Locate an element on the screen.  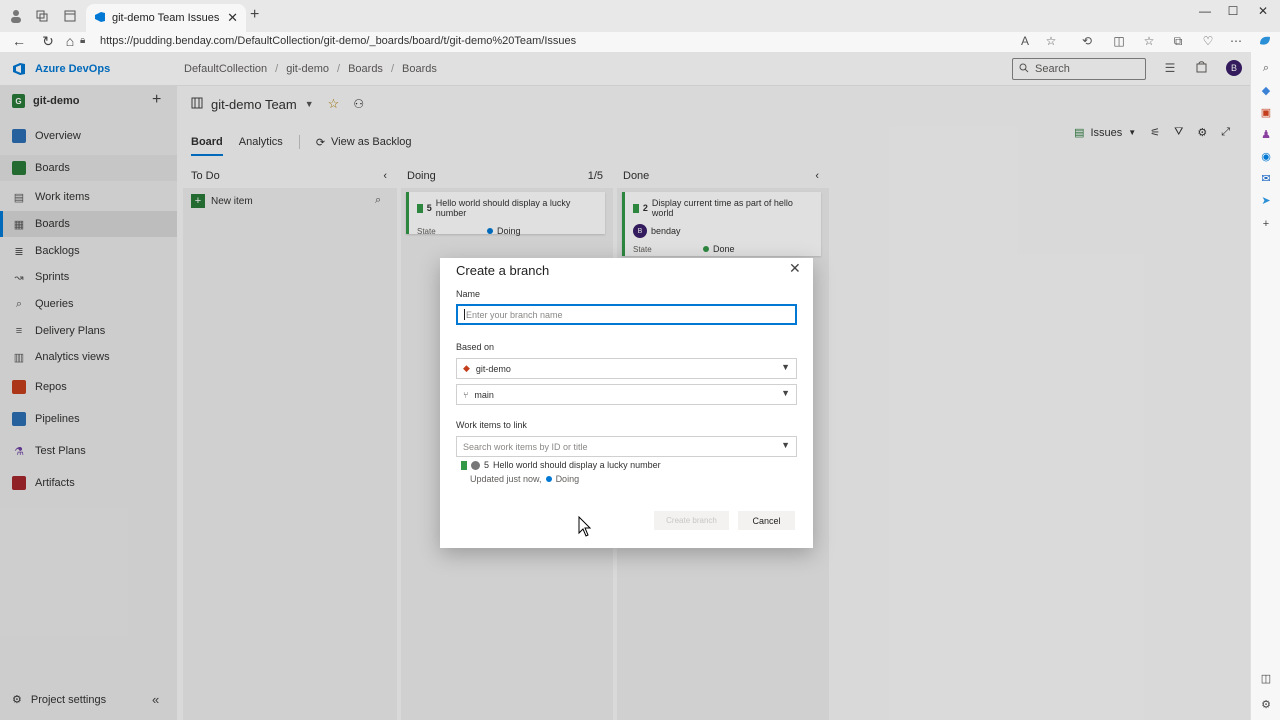
performance-icon: ♡ is located at coordinates (1208, 41).